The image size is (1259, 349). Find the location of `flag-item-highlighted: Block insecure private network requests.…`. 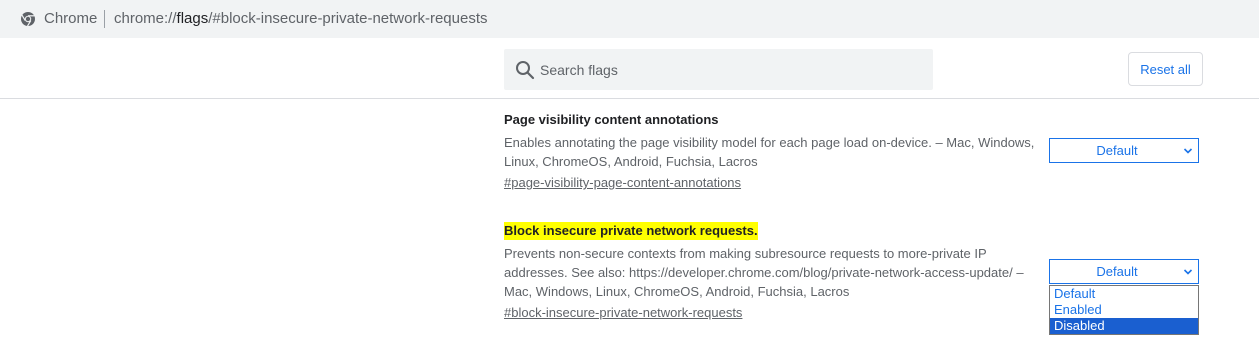

flag-item-highlighted: Block insecure private network requests.… is located at coordinates (774, 272).